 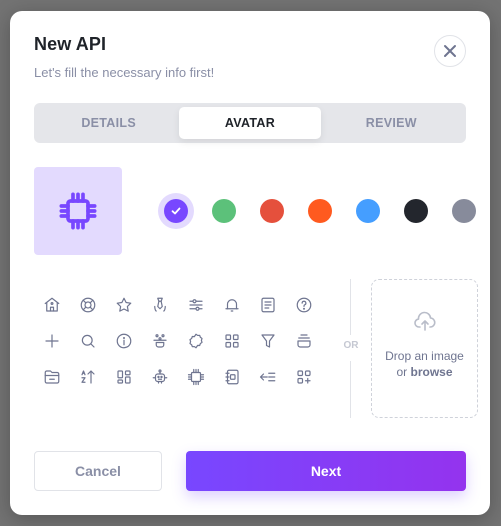 I want to click on folder-icon, so click(x=52, y=377).